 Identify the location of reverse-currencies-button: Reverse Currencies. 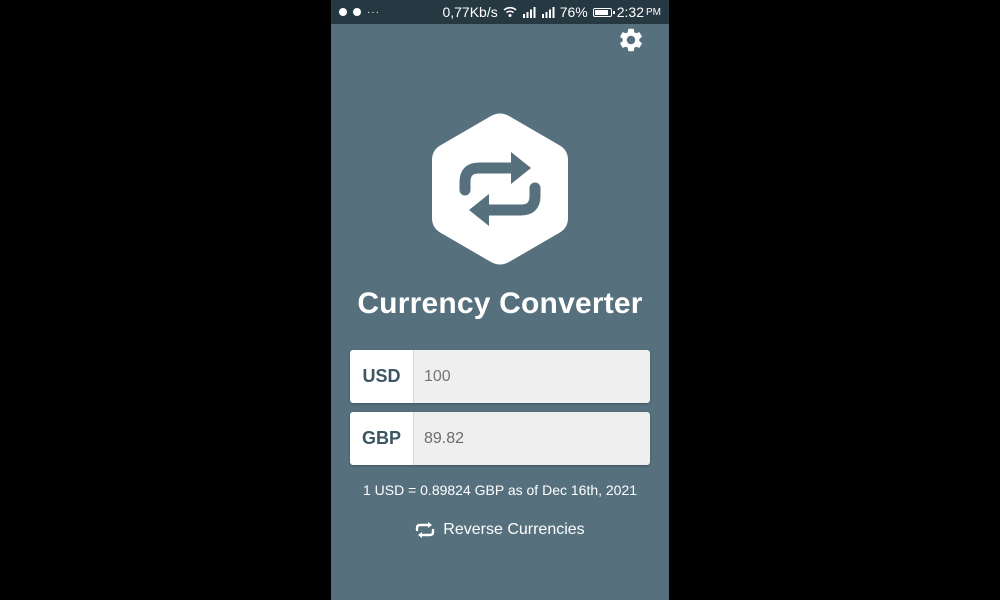
(500, 530).